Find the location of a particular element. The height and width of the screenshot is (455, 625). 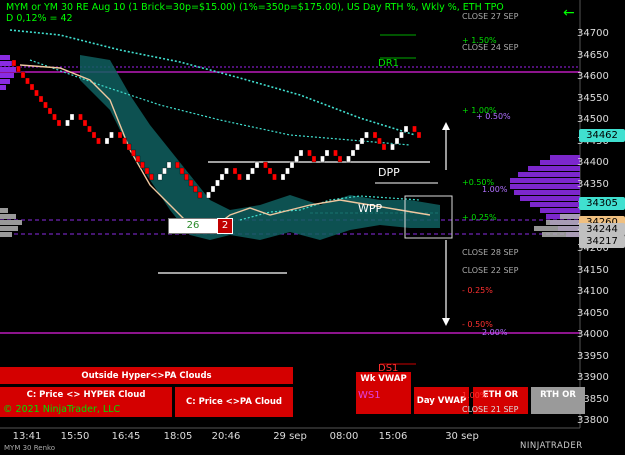

price-axis-label: 34000 is located at coordinates (593, 334).